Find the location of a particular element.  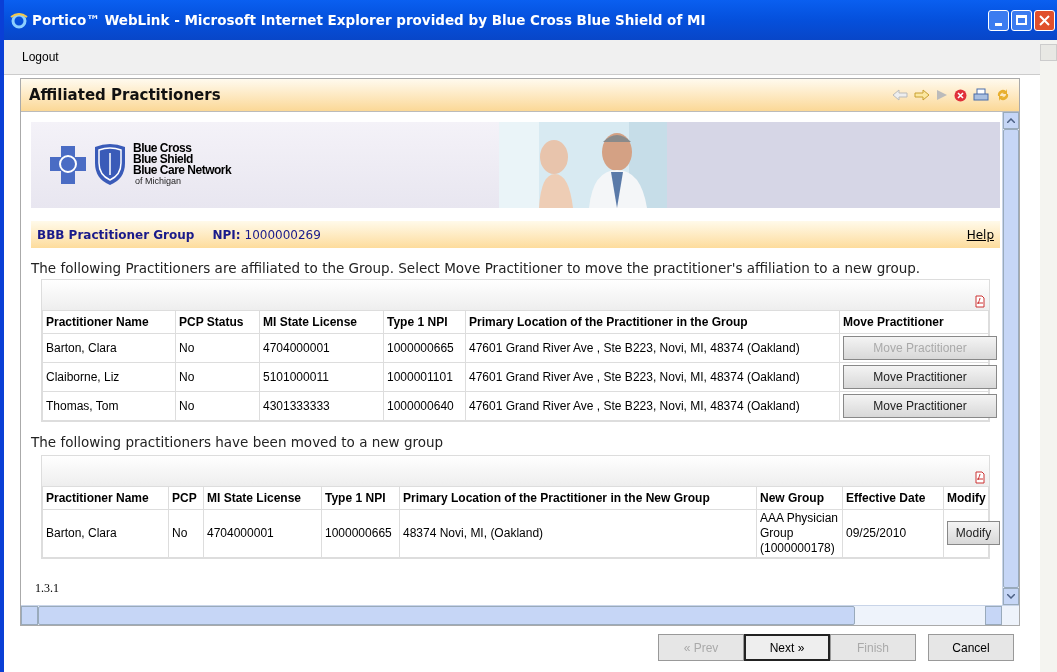

table-cell: Claiborne, Liz is located at coordinates (109, 377).